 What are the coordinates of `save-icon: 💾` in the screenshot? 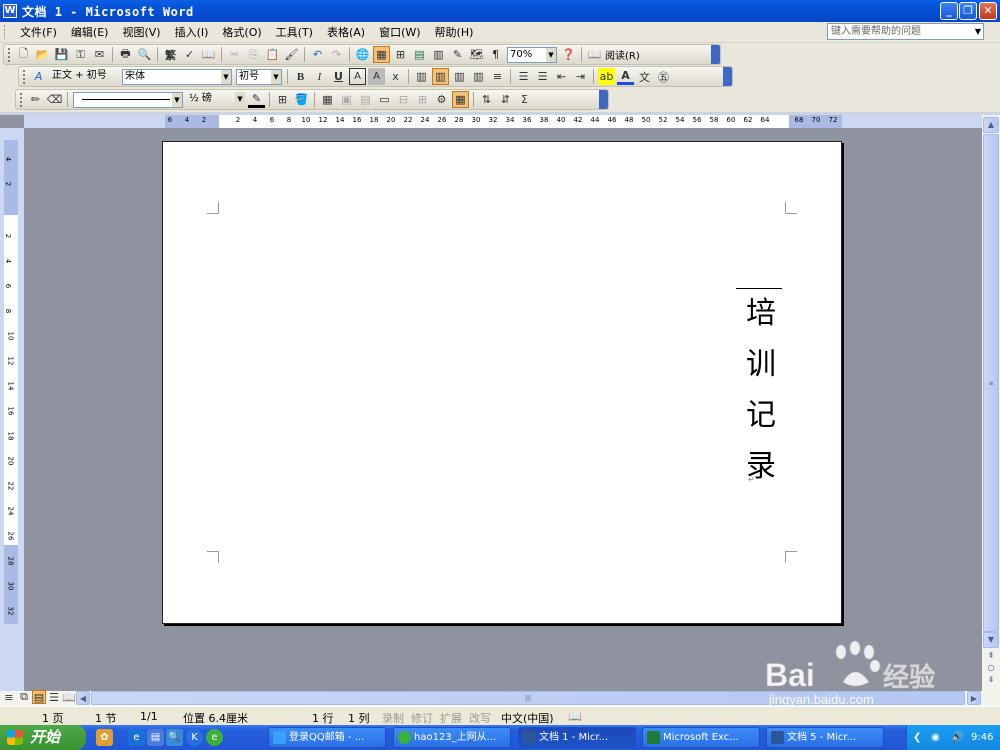 It's located at (61, 54).